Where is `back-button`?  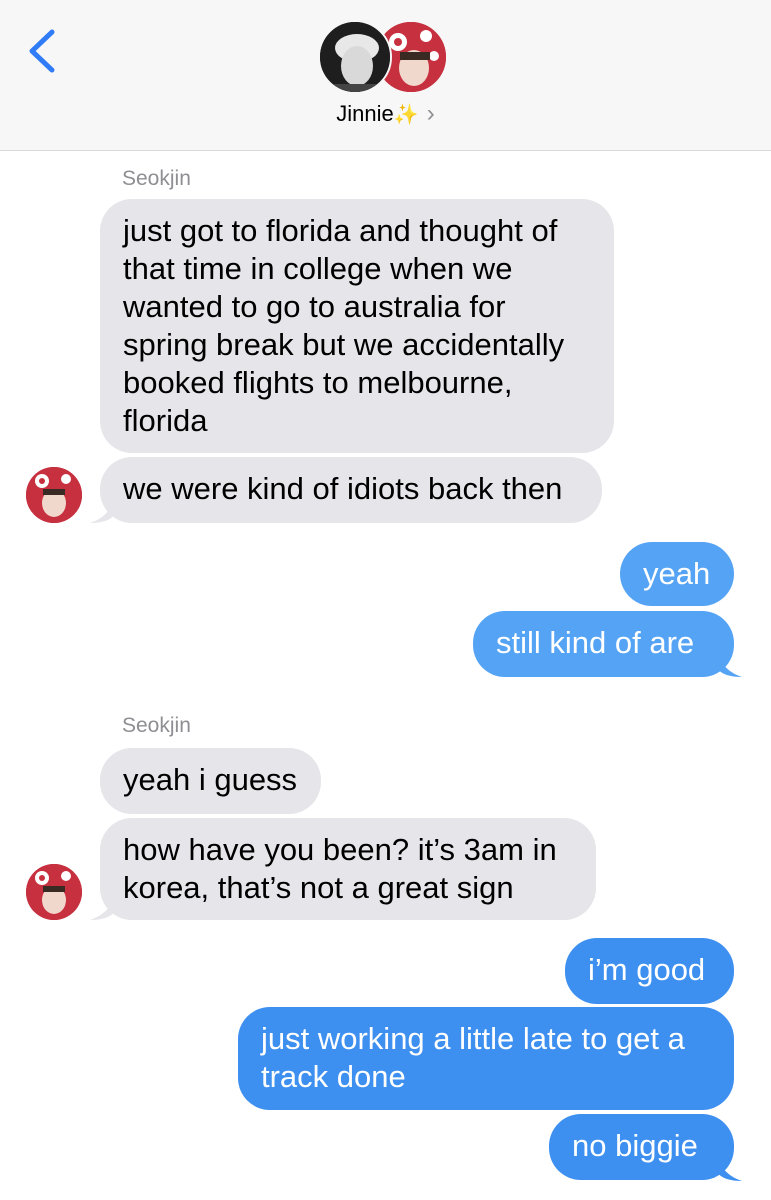 back-button is located at coordinates (42, 51).